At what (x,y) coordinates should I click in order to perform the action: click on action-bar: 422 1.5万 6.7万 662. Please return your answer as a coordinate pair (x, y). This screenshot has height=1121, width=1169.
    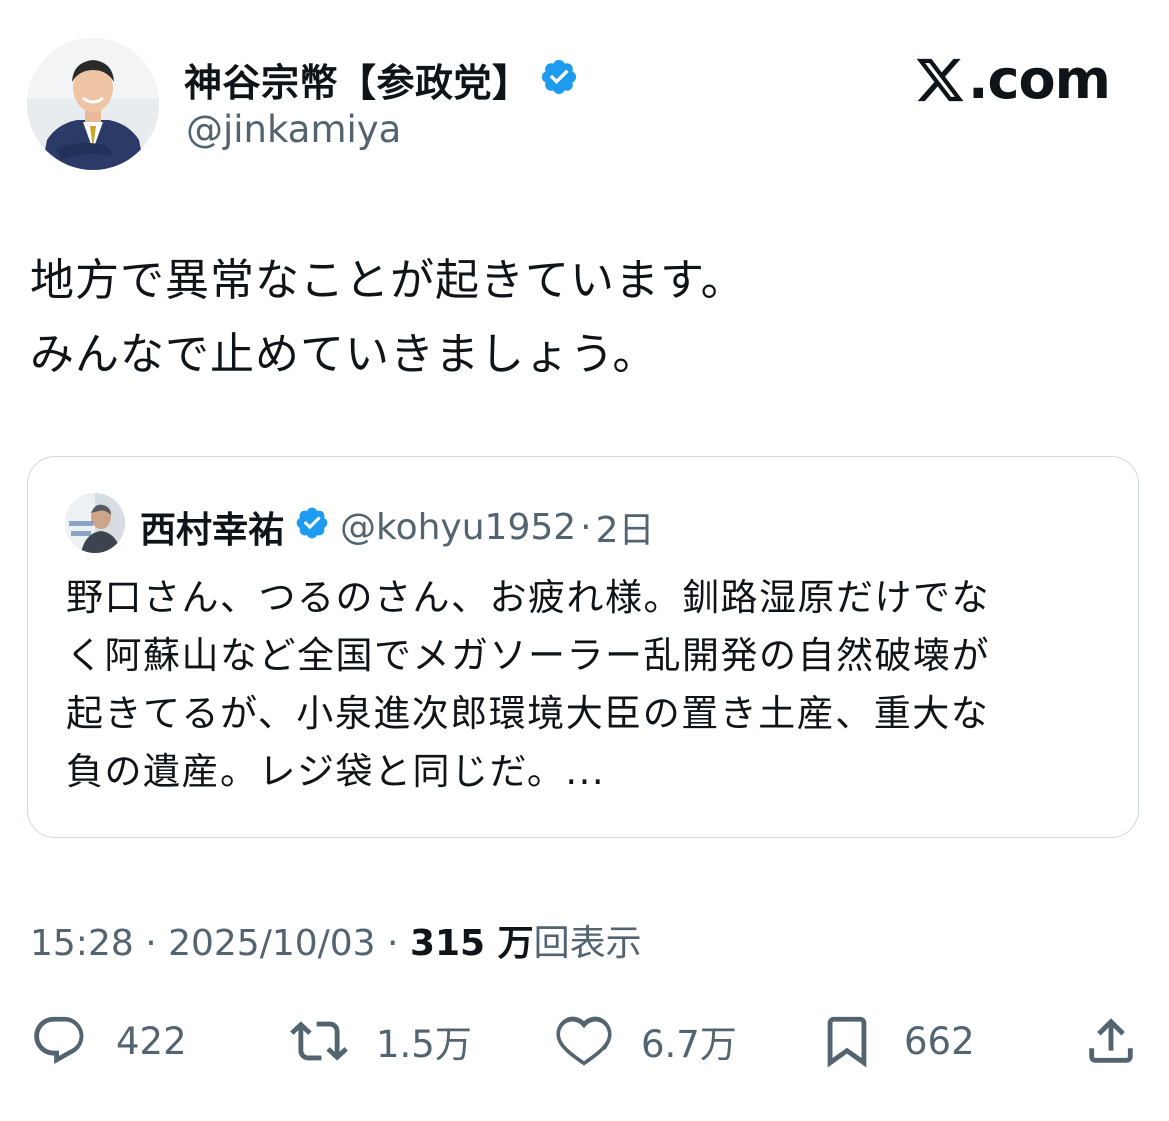
    Looking at the image, I should click on (584, 1041).